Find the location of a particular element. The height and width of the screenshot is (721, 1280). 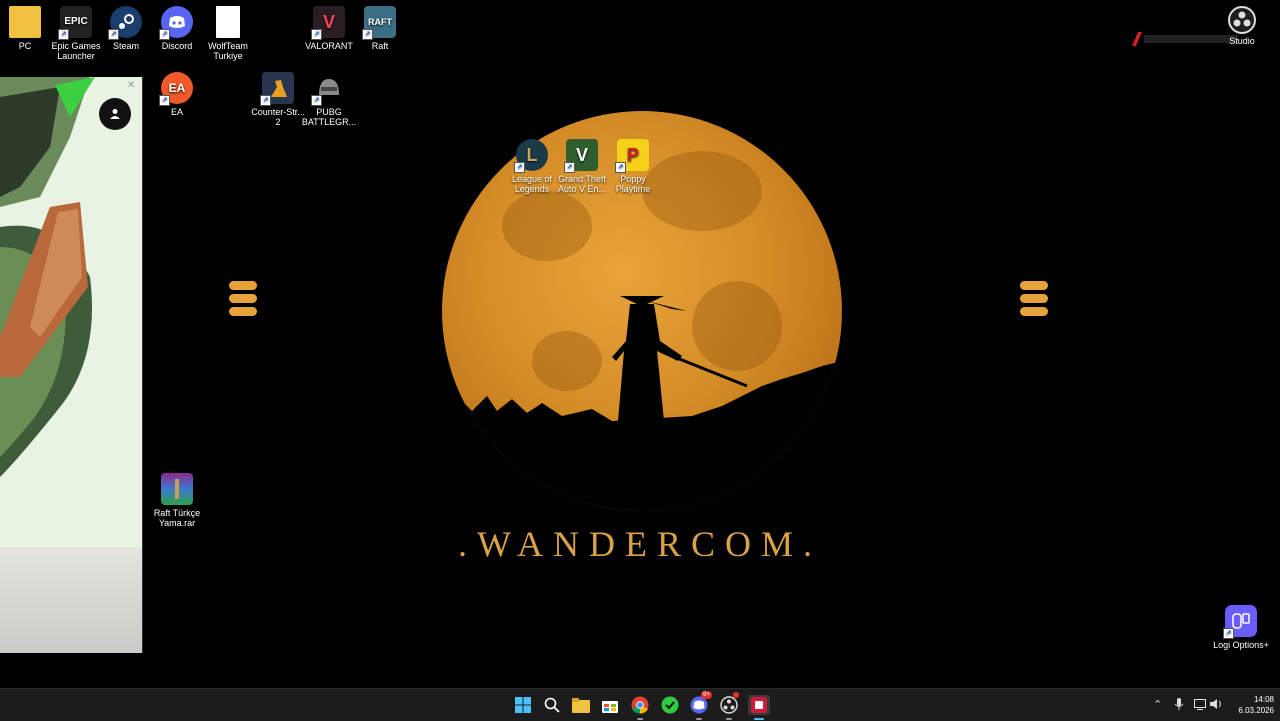

network-icon is located at coordinates (1200, 705).